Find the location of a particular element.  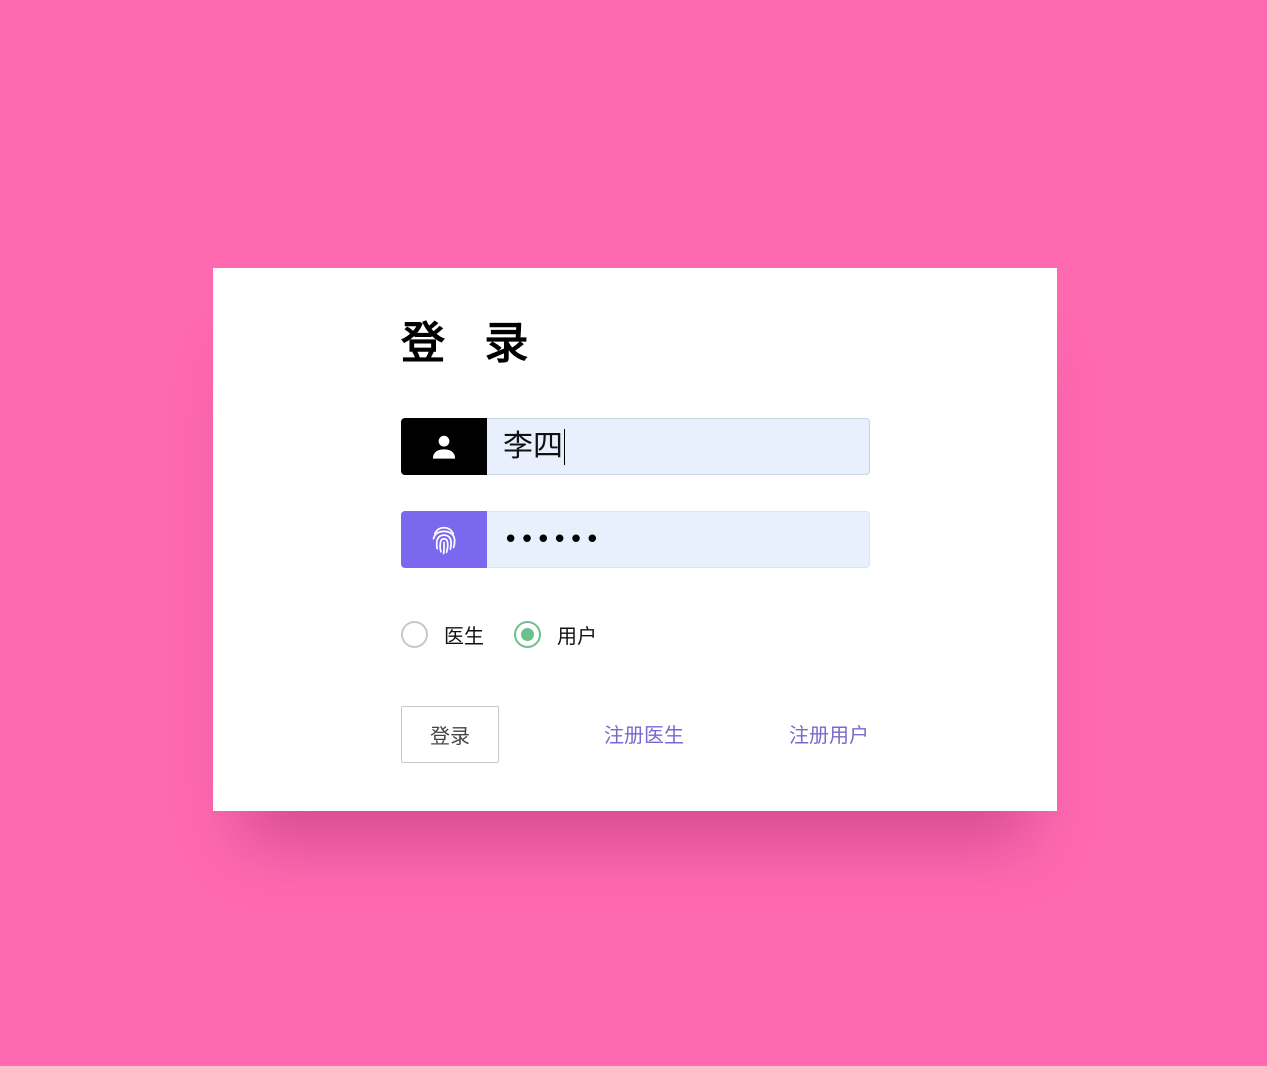

login-title: 登 录 is located at coordinates (471, 343).